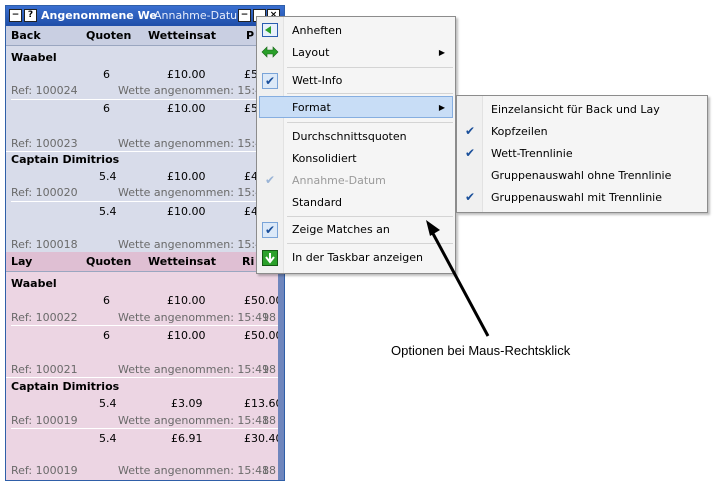 Image resolution: width=720 pixels, height=485 pixels. What do you see at coordinates (575, 109) in the screenshot?
I see `submenu-item-einzelansicht: Einzelansicht für Back und Lay` at bounding box center [575, 109].